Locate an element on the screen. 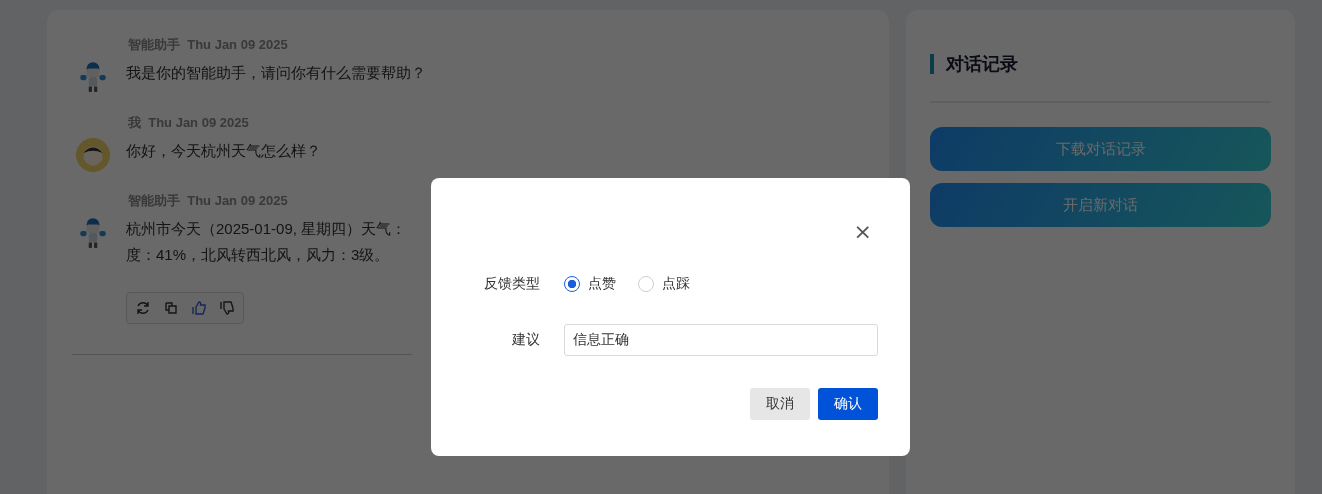 This screenshot has height=494, width=1322. message-text: 你好，今天杭州天气怎么样？ is located at coordinates (223, 151).